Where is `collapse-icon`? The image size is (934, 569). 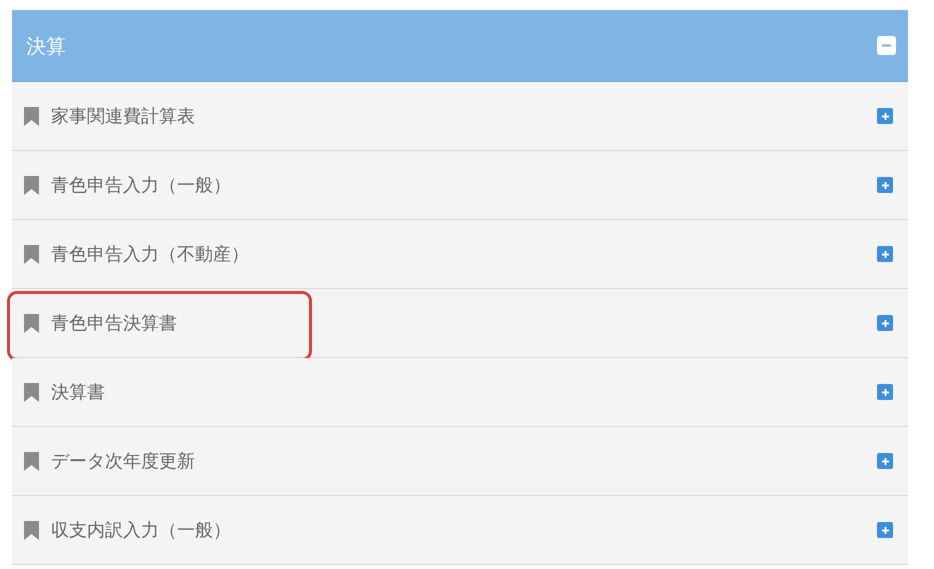 collapse-icon is located at coordinates (886, 45).